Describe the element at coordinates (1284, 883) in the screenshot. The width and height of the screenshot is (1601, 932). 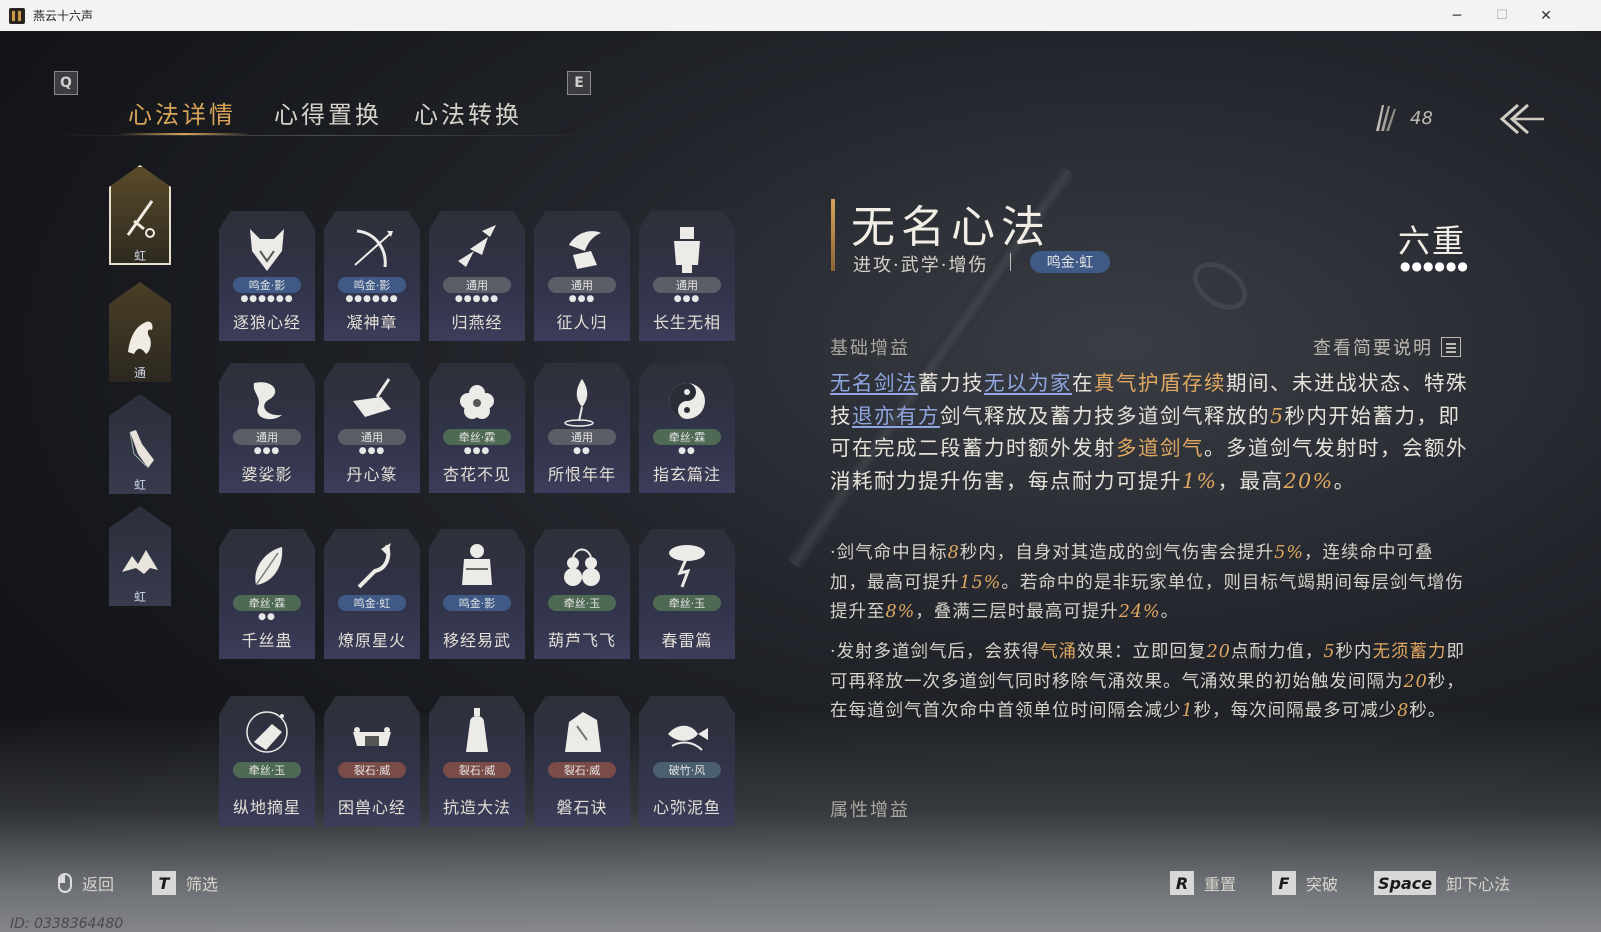
I see `break-key: F` at that location.